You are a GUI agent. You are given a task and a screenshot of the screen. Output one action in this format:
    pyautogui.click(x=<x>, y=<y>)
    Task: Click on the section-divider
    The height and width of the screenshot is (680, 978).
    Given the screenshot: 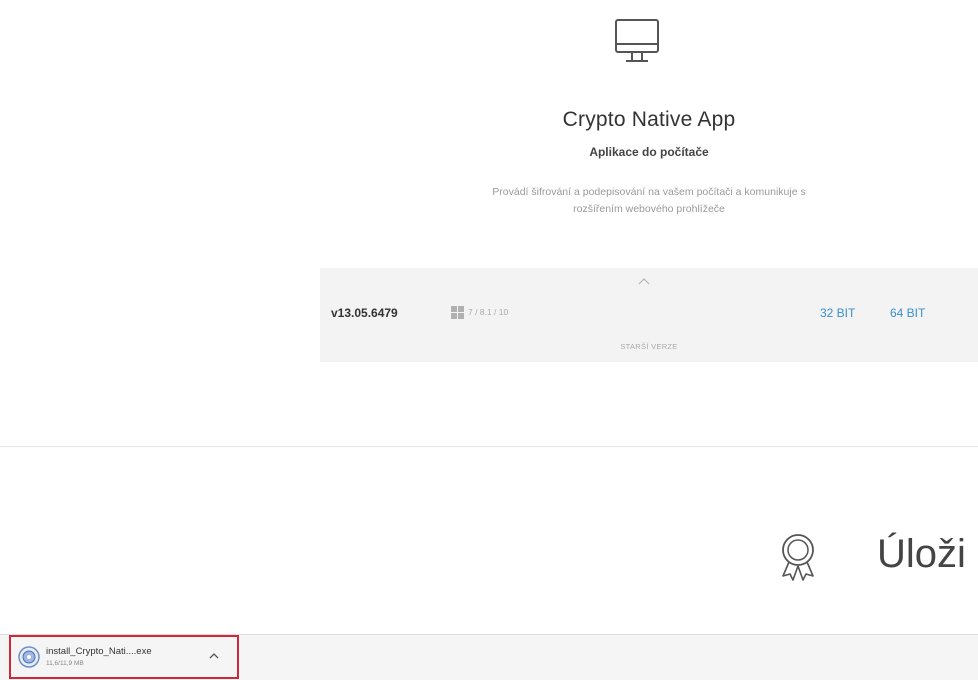 What is the action you would take?
    pyautogui.click(x=489, y=446)
    